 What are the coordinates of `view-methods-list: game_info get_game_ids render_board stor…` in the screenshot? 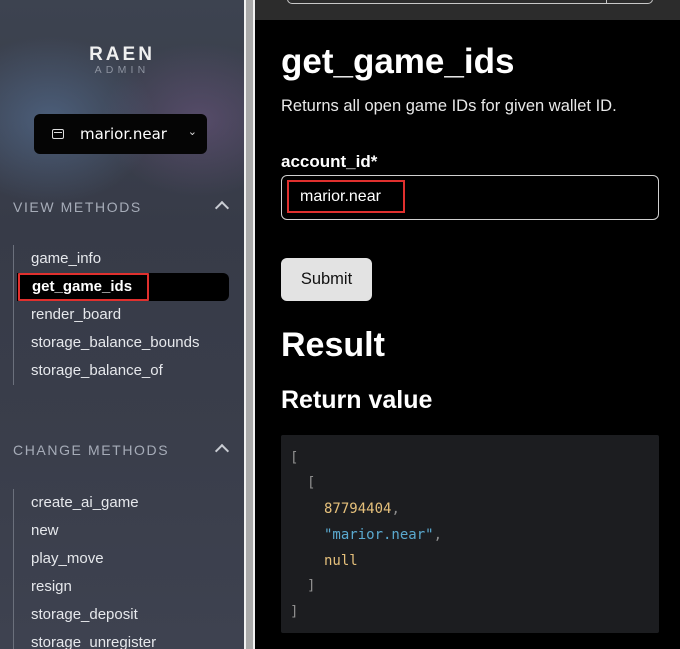 It's located at (122, 315).